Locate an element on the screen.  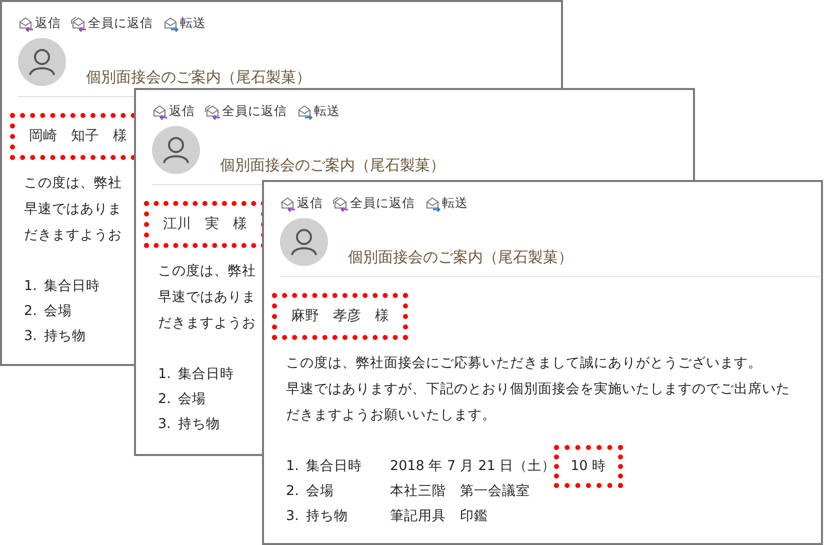
recipient-name: 麻野 孝彦 様 is located at coordinates (340, 316).